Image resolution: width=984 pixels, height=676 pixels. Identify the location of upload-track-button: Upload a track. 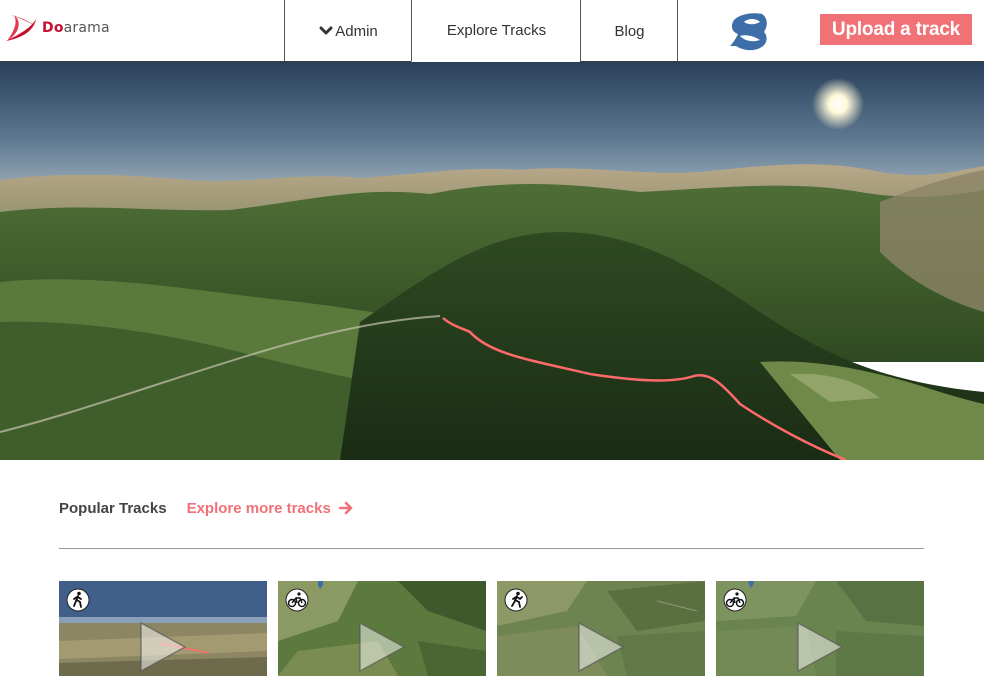
(896, 29).